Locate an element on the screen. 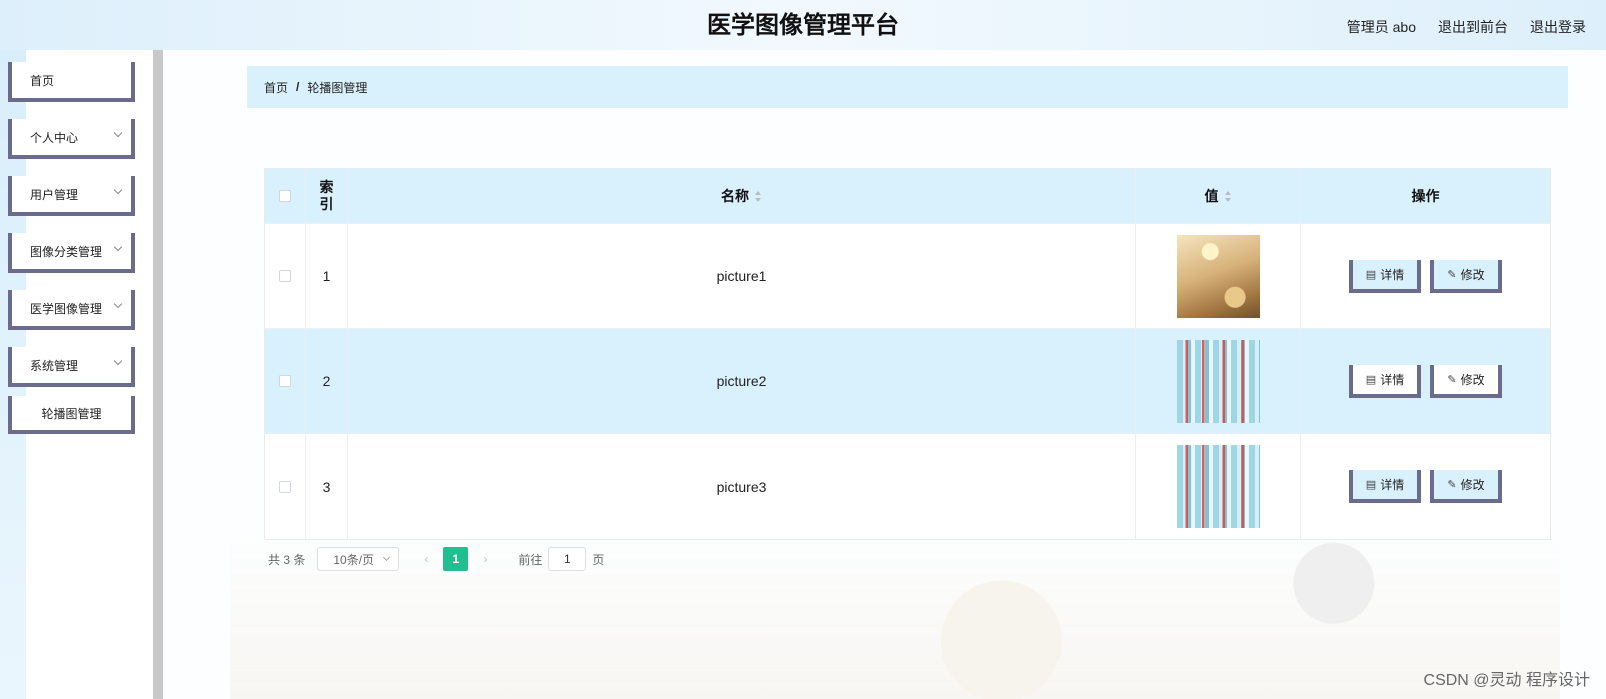  header-name: 名称 is located at coordinates (742, 196).